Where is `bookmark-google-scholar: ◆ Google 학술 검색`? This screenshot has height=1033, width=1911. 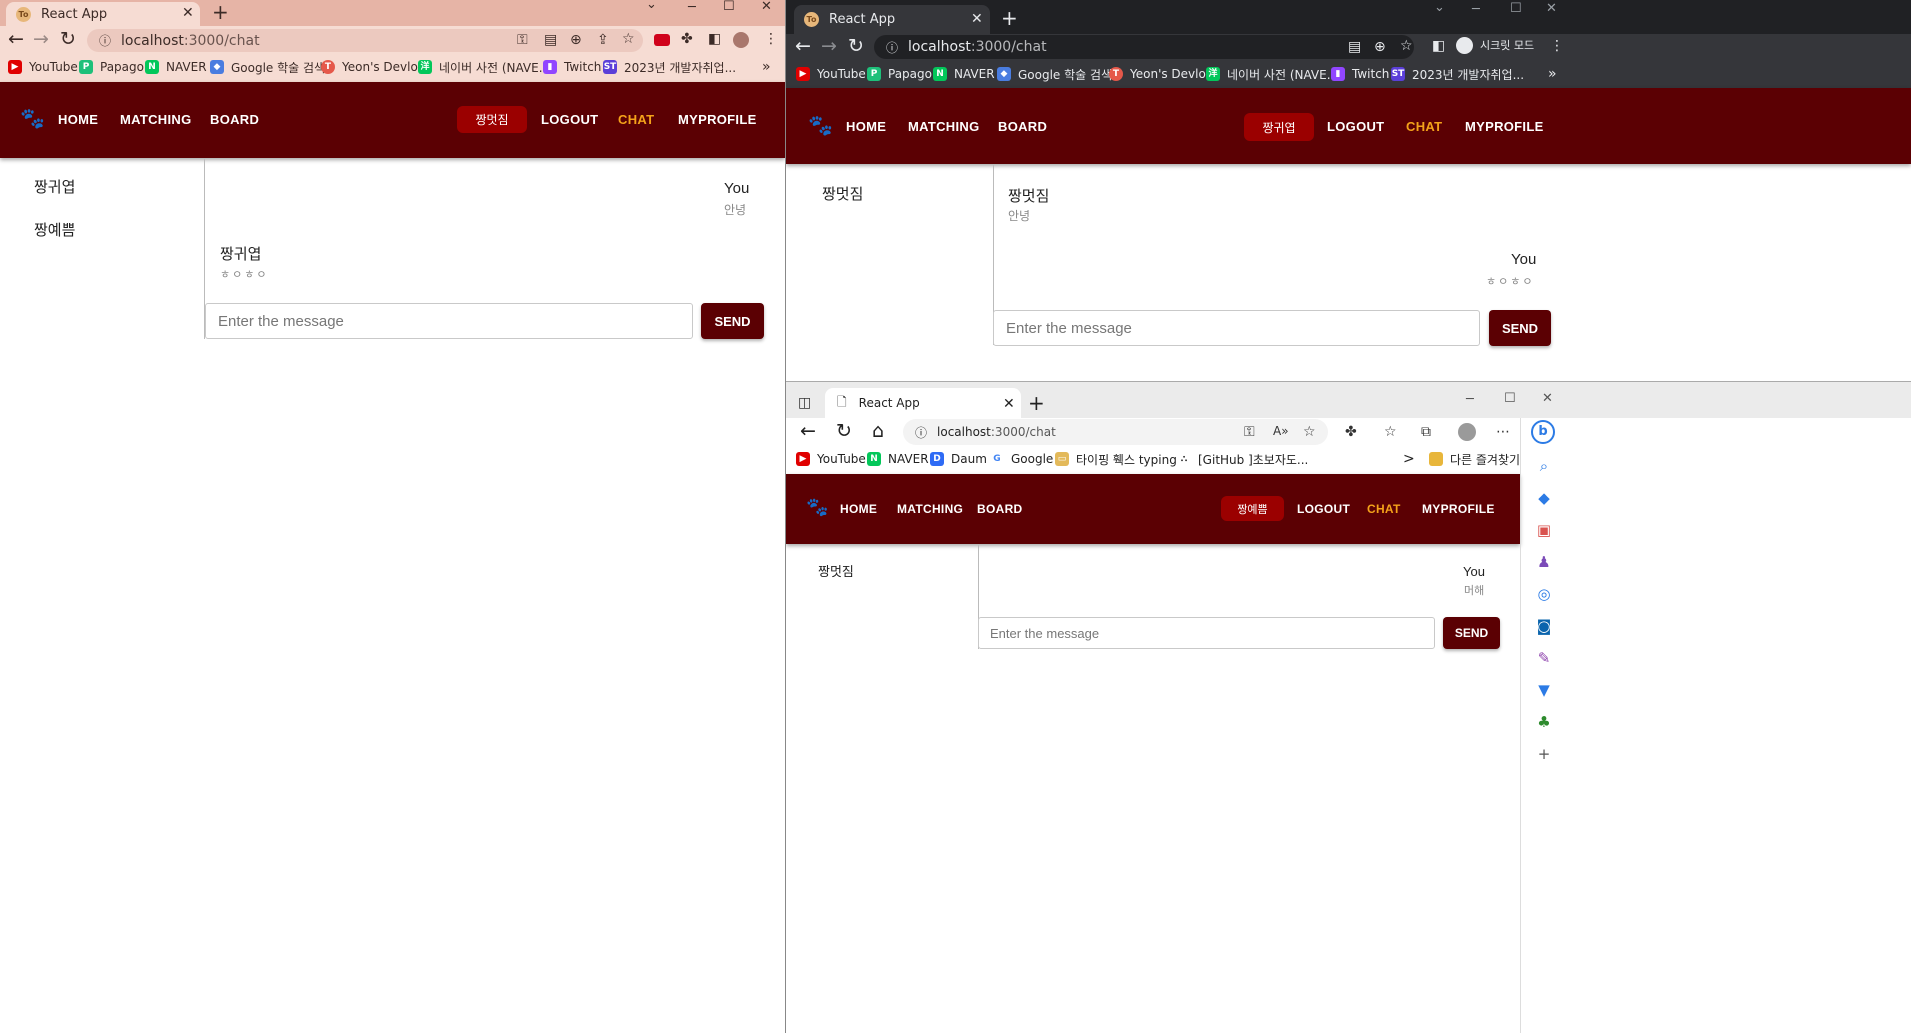
bookmark-google-scholar: ◆ Google 학술 검색 is located at coordinates (267, 67).